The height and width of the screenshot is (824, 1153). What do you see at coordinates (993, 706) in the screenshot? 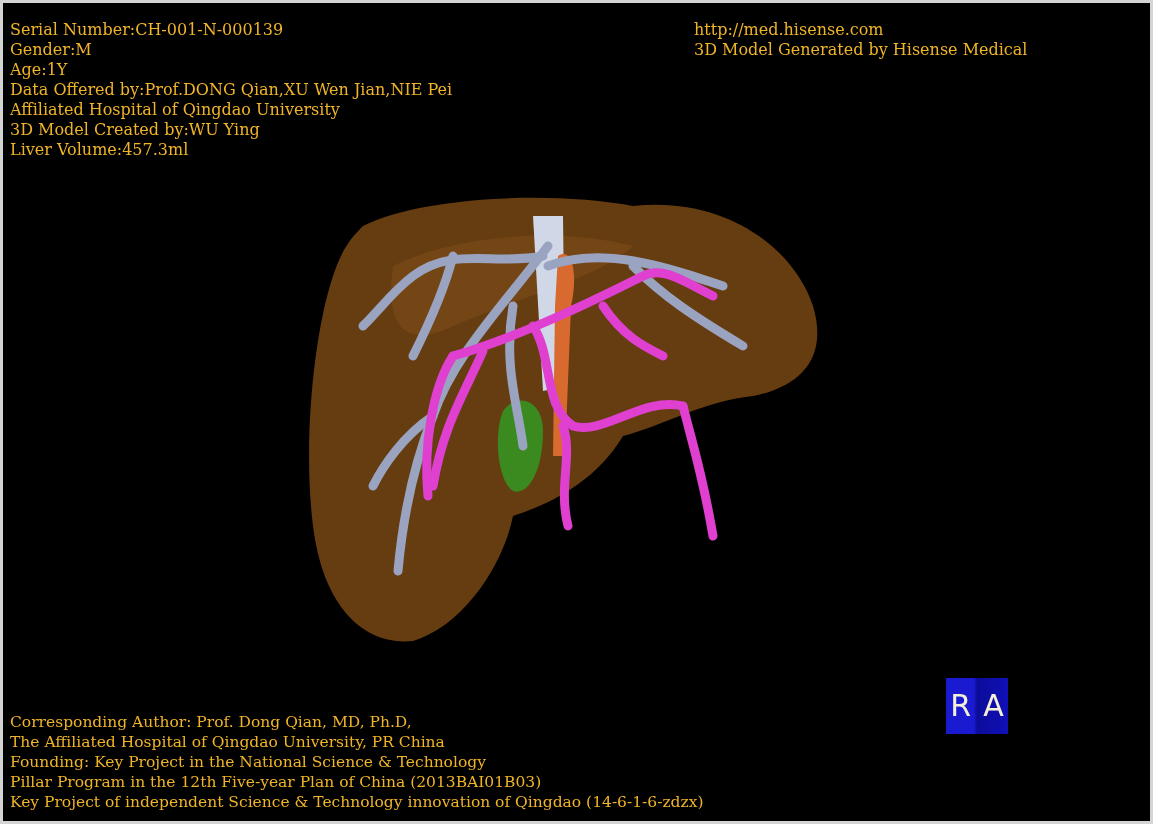
I see `cube-label: A` at bounding box center [993, 706].